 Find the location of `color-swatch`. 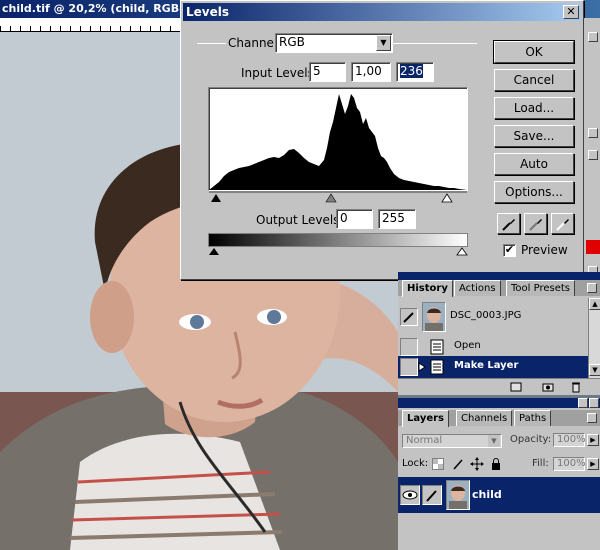

color-swatch is located at coordinates (593, 247).